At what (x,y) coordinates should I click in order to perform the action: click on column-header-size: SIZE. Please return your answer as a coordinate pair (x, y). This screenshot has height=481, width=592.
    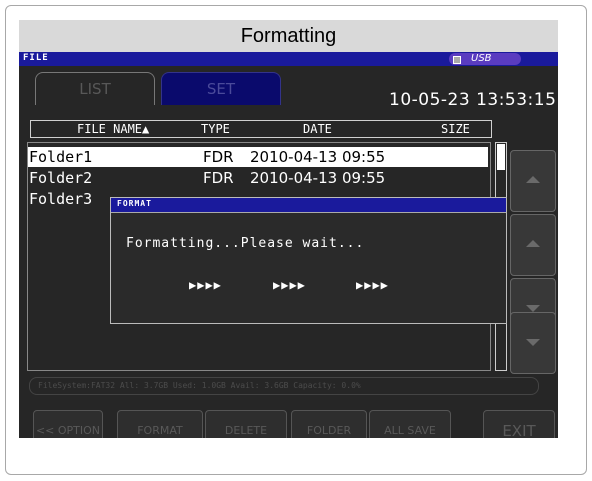
    Looking at the image, I should click on (455, 129).